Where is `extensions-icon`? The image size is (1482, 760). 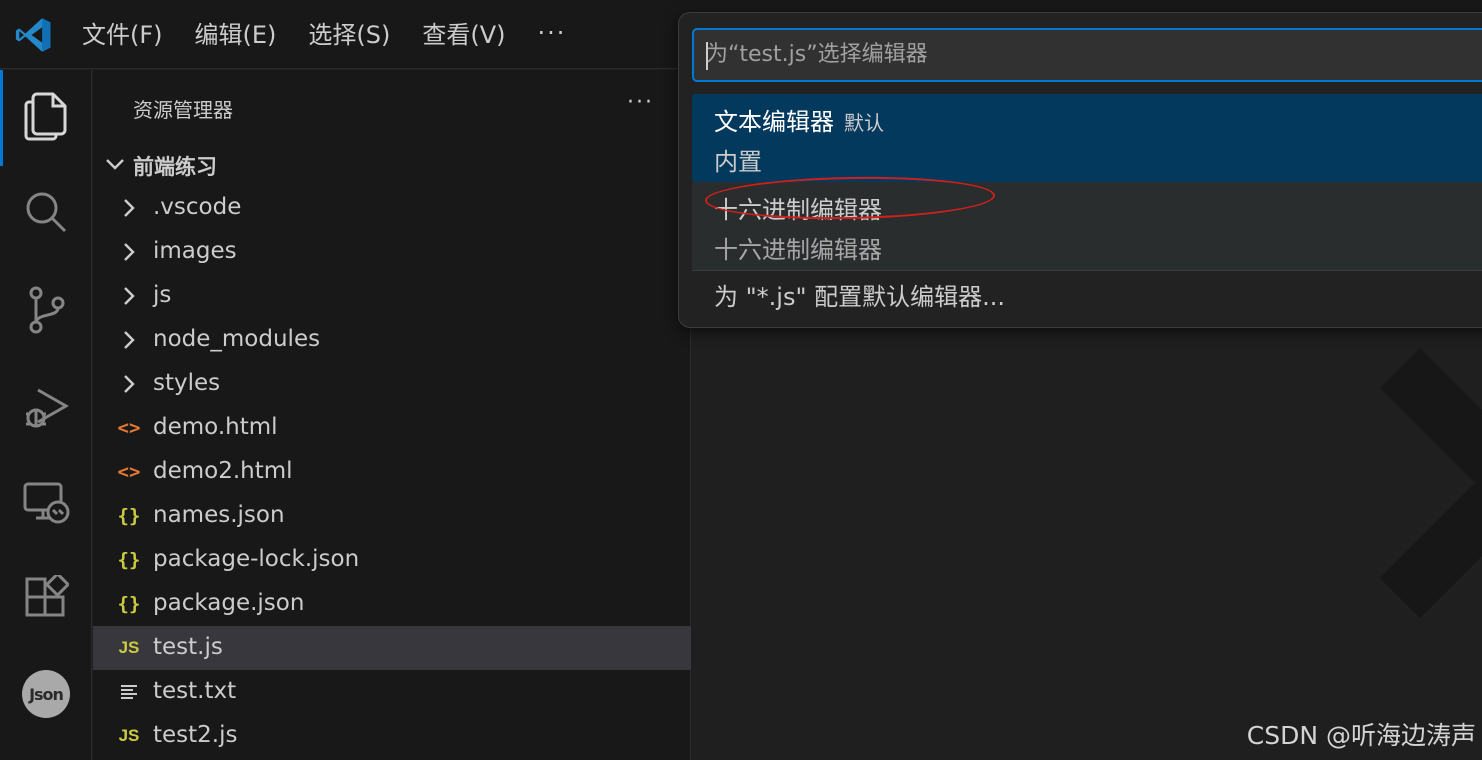
extensions-icon is located at coordinates (47, 596).